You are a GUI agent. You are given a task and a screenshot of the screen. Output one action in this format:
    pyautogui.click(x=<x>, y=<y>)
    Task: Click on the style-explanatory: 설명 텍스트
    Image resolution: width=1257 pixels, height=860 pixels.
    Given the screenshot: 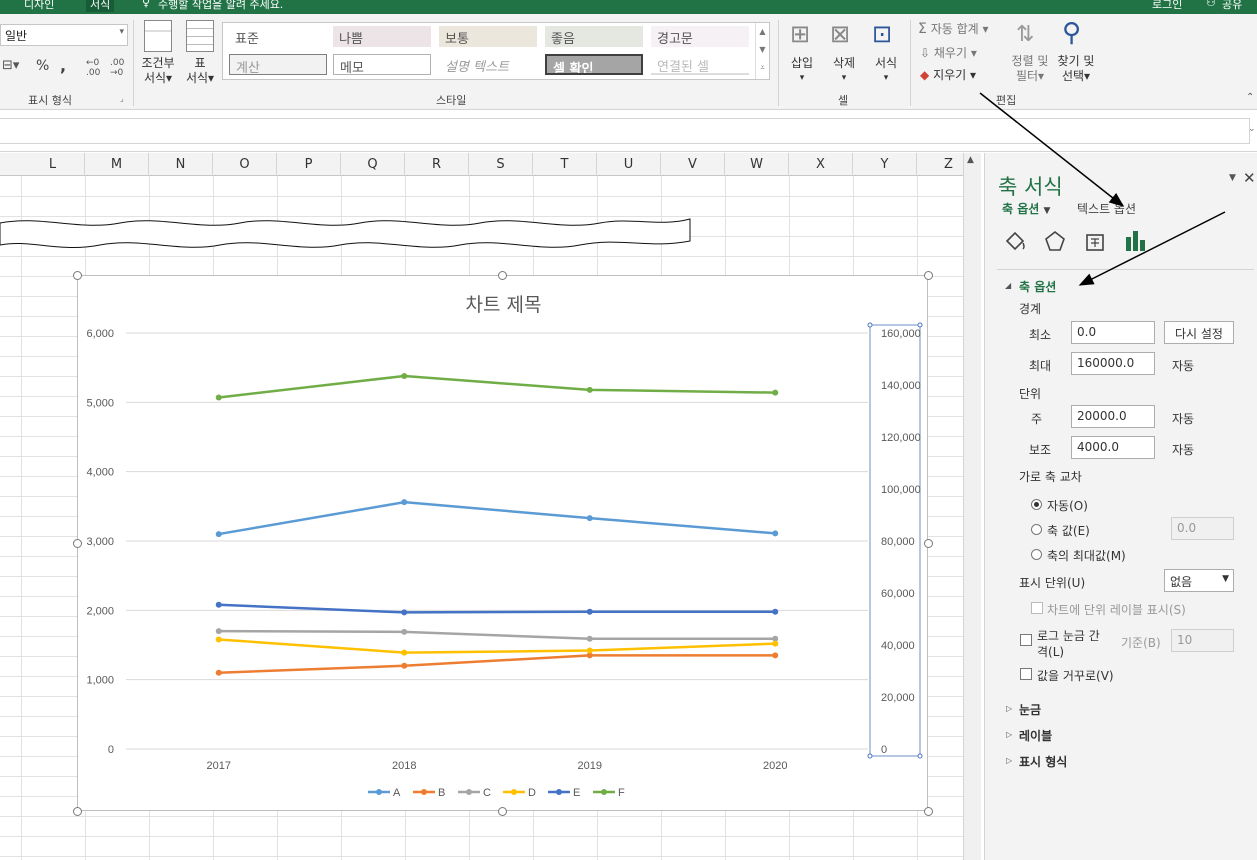 What is the action you would take?
    pyautogui.click(x=488, y=64)
    